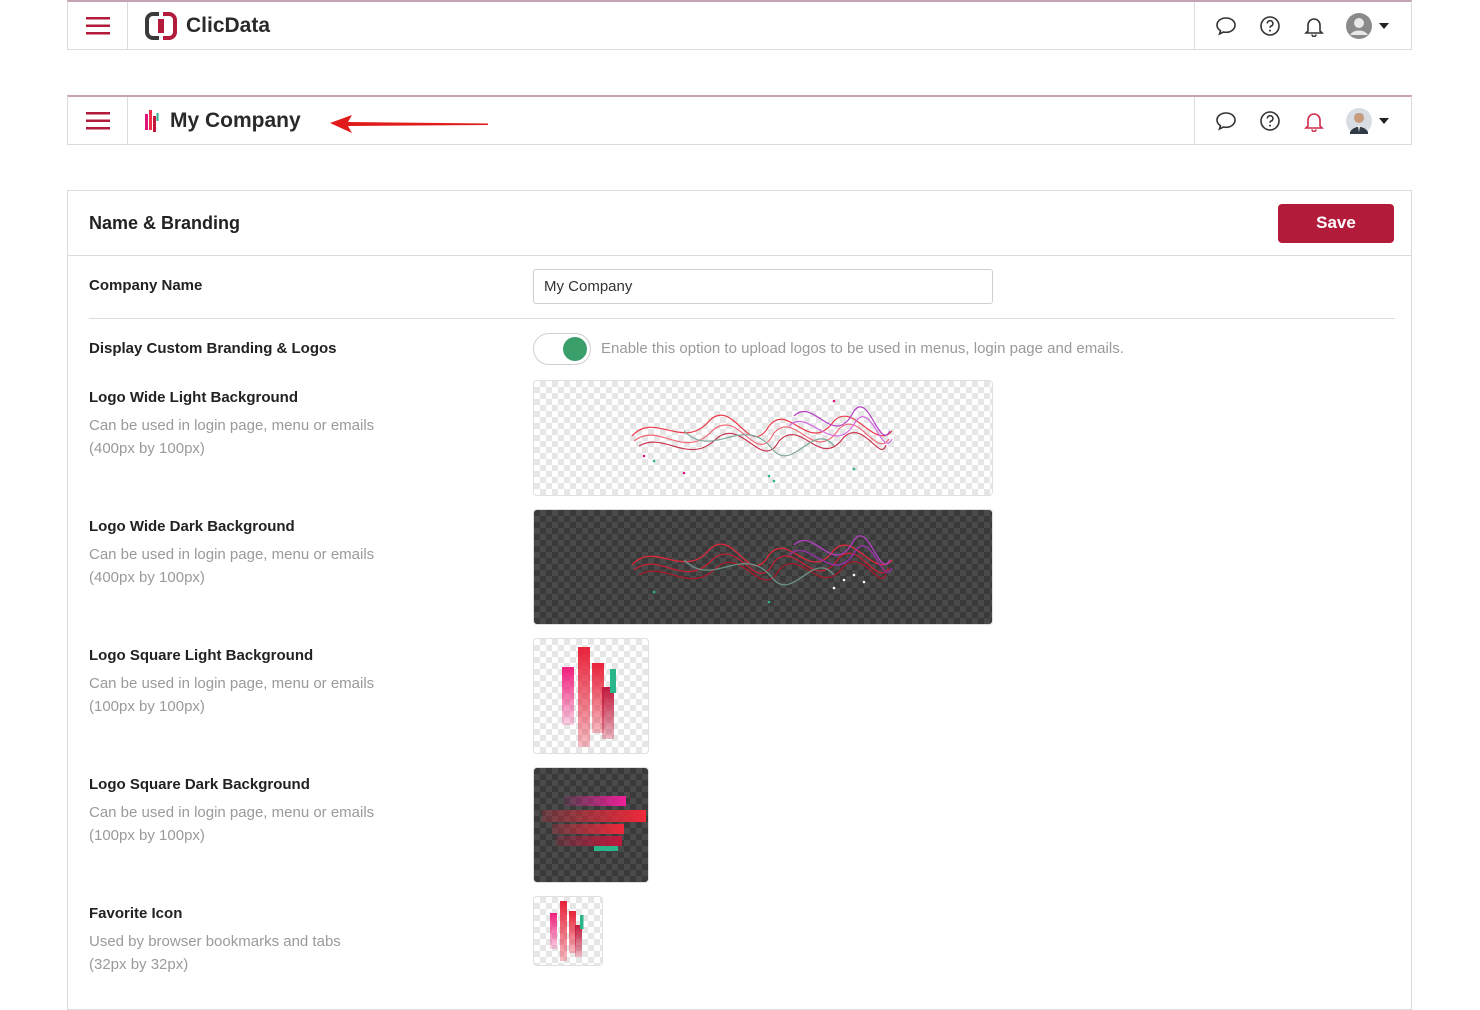 The image size is (1480, 1010). I want to click on brand-name: ClicData, so click(228, 25).